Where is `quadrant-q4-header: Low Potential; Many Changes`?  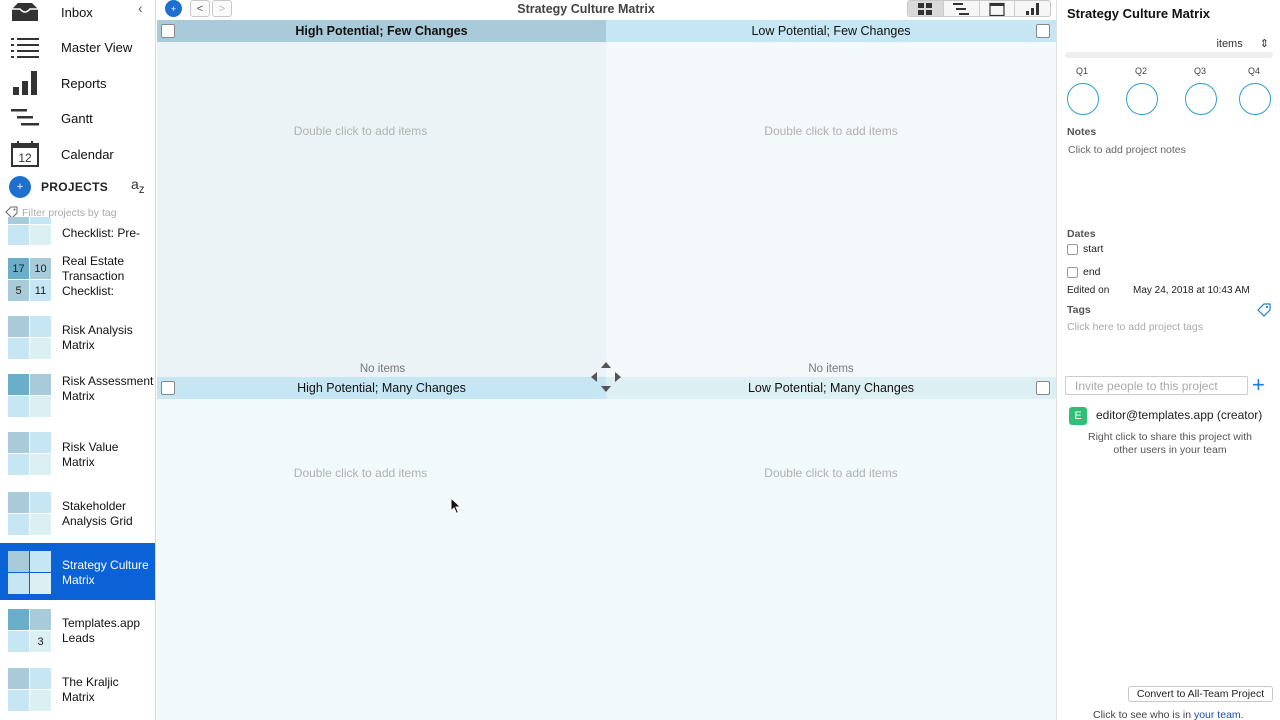
quadrant-q4-header: Low Potential; Many Changes is located at coordinates (831, 388).